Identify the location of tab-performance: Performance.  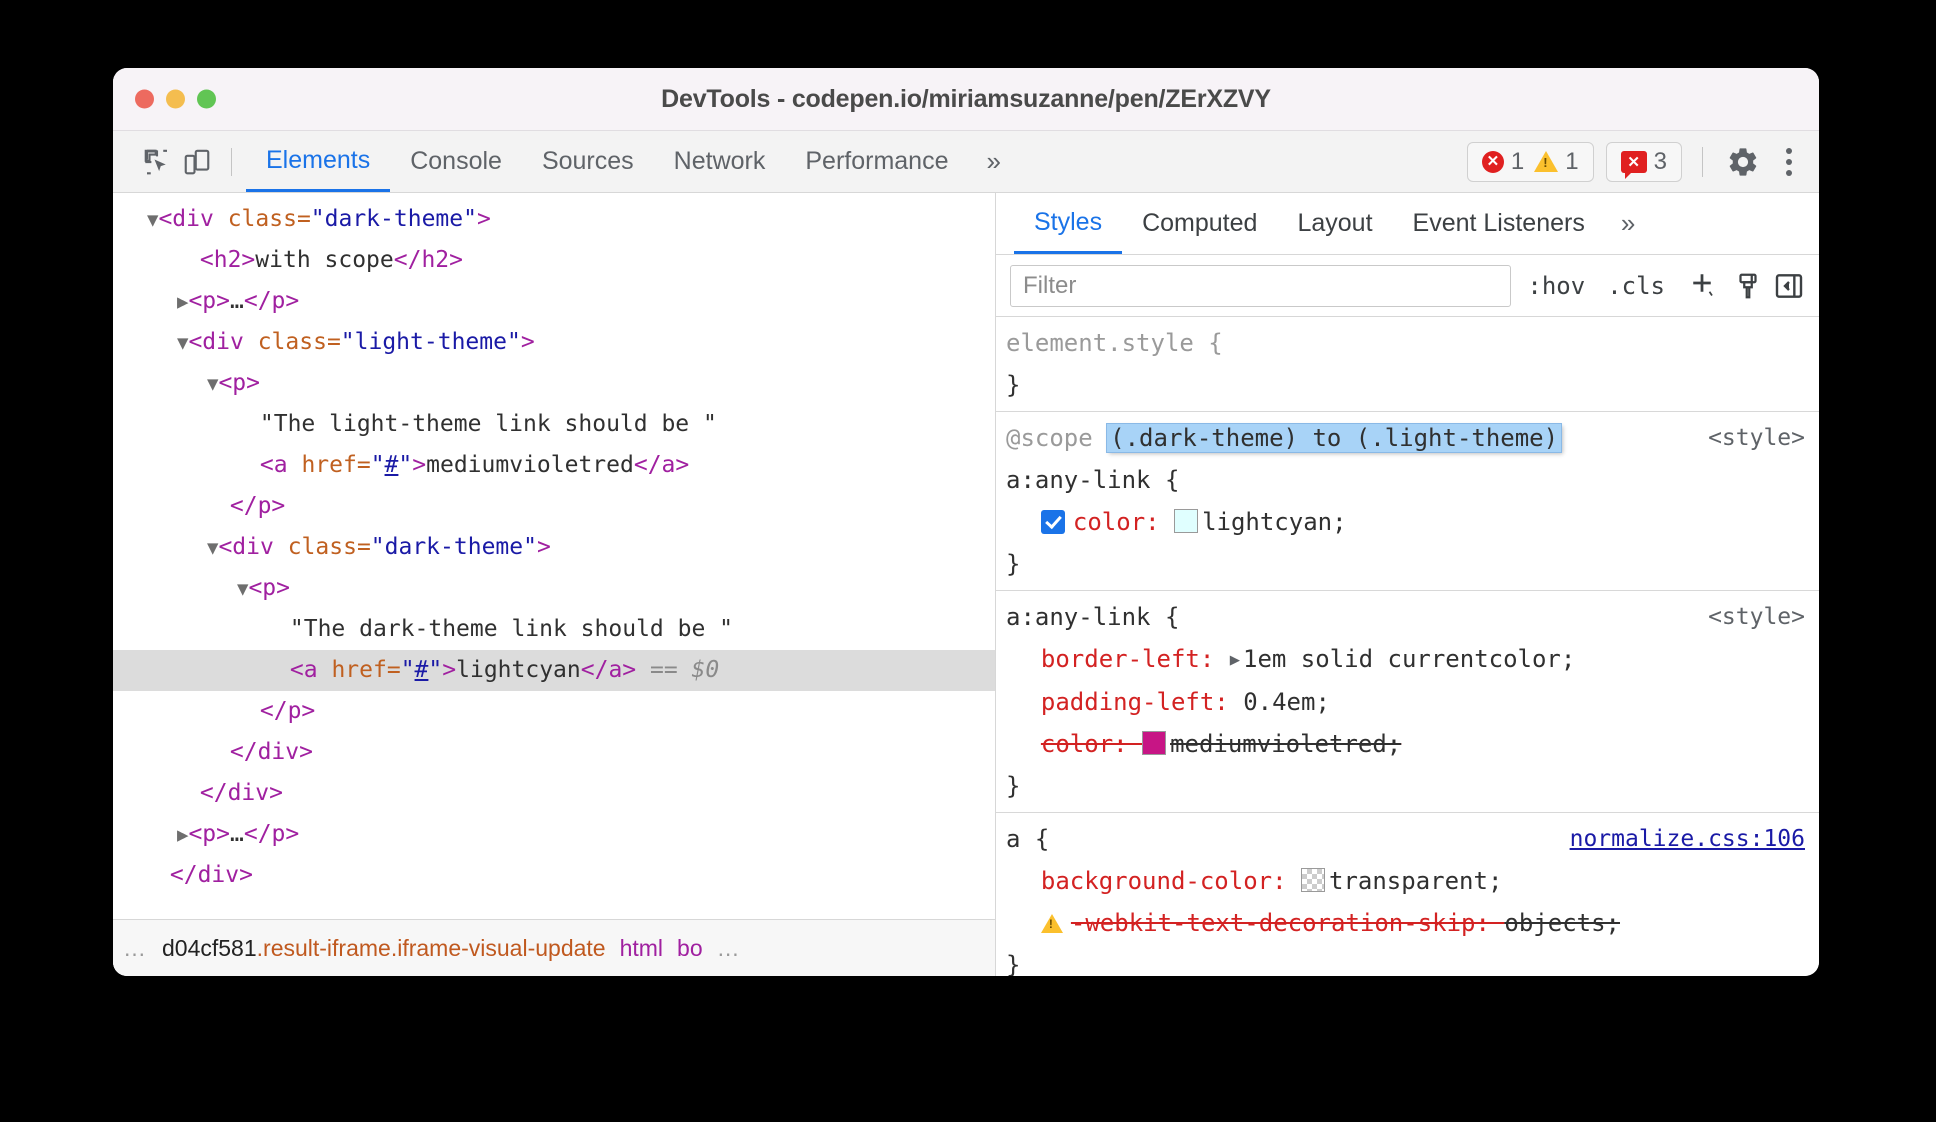
(876, 161).